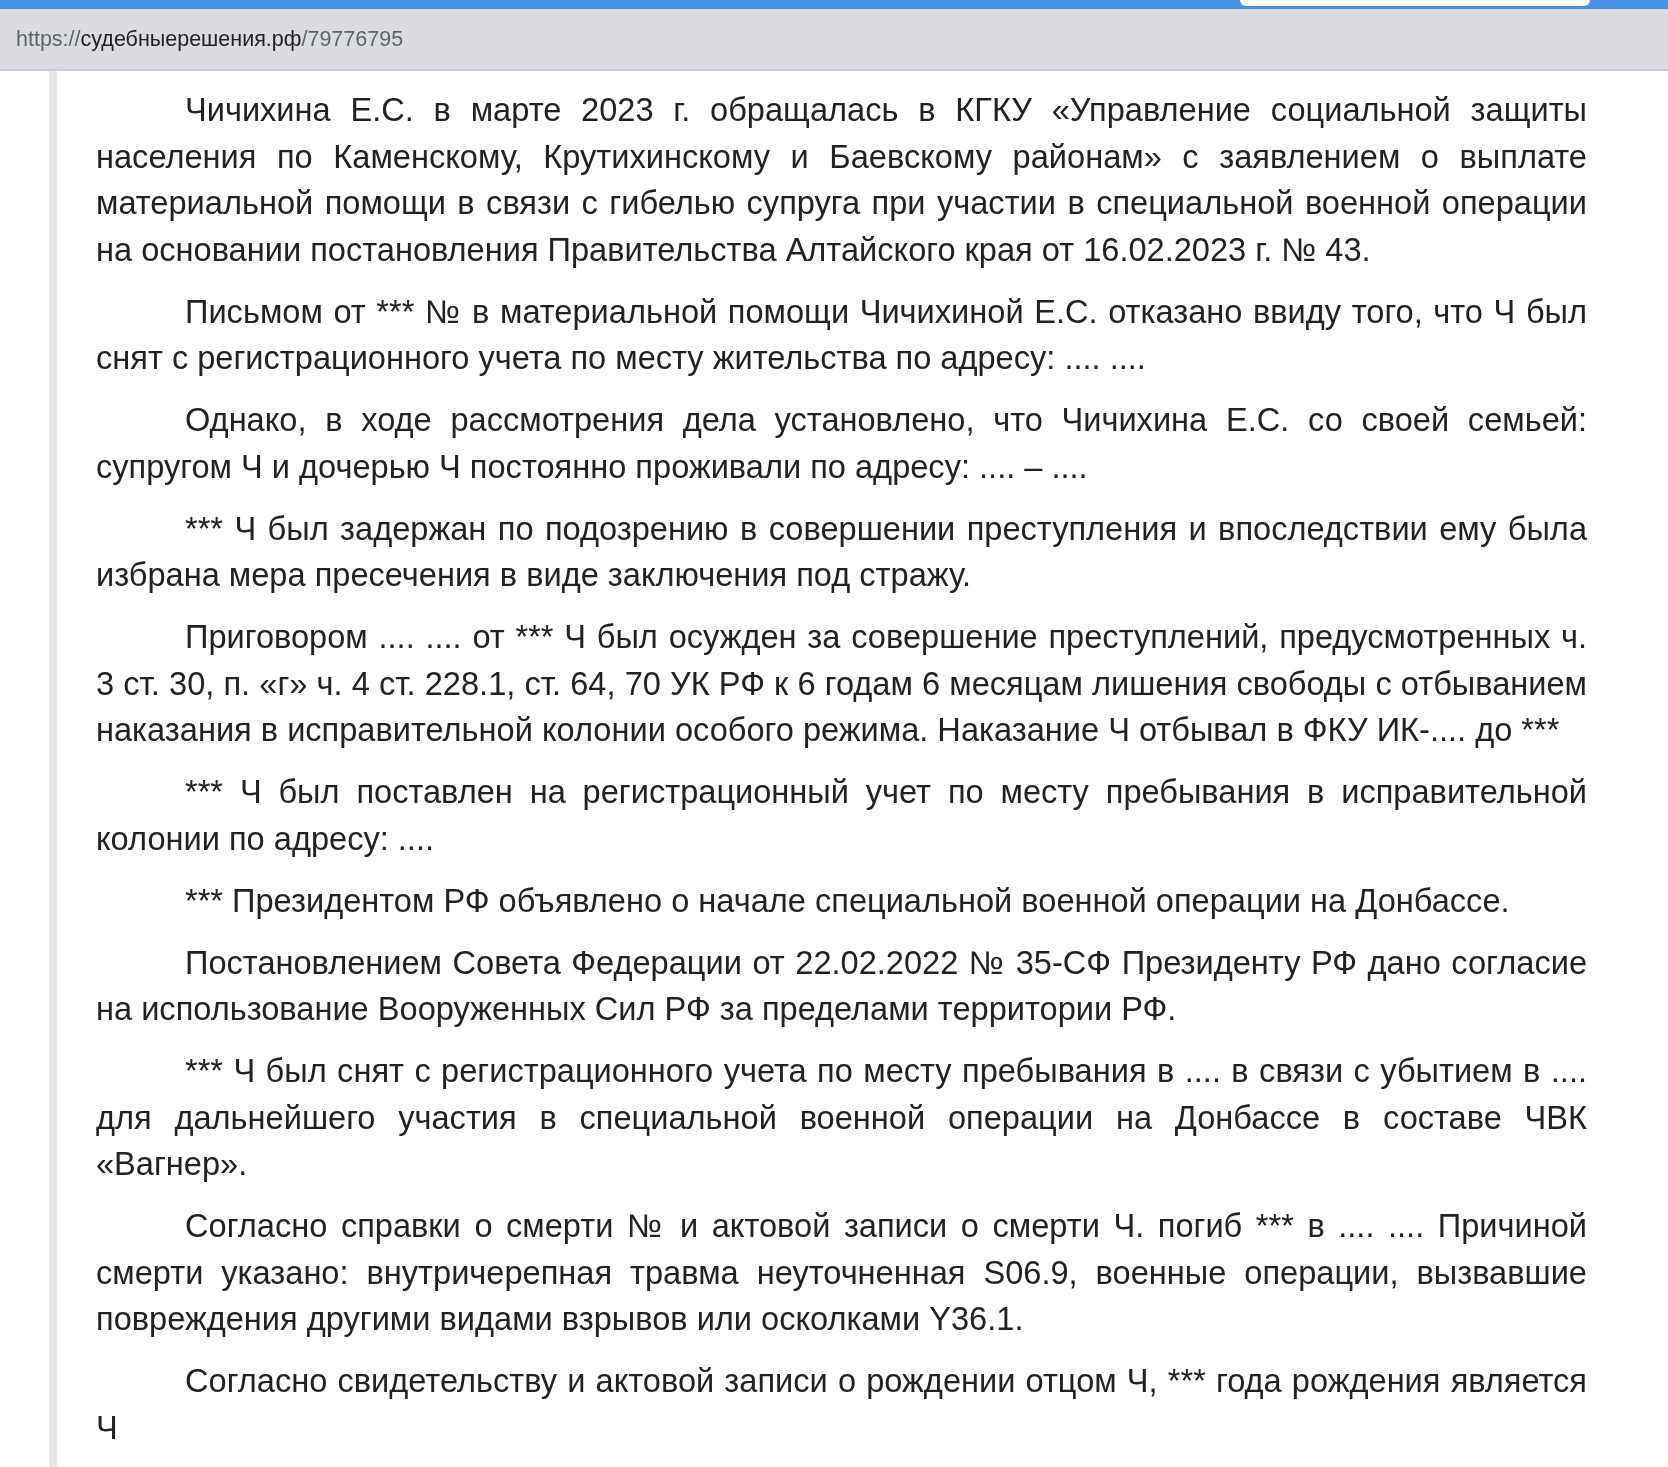 This screenshot has height=1467, width=1668. Describe the element at coordinates (352, 39) in the screenshot. I see `url-path: /79776795` at that location.